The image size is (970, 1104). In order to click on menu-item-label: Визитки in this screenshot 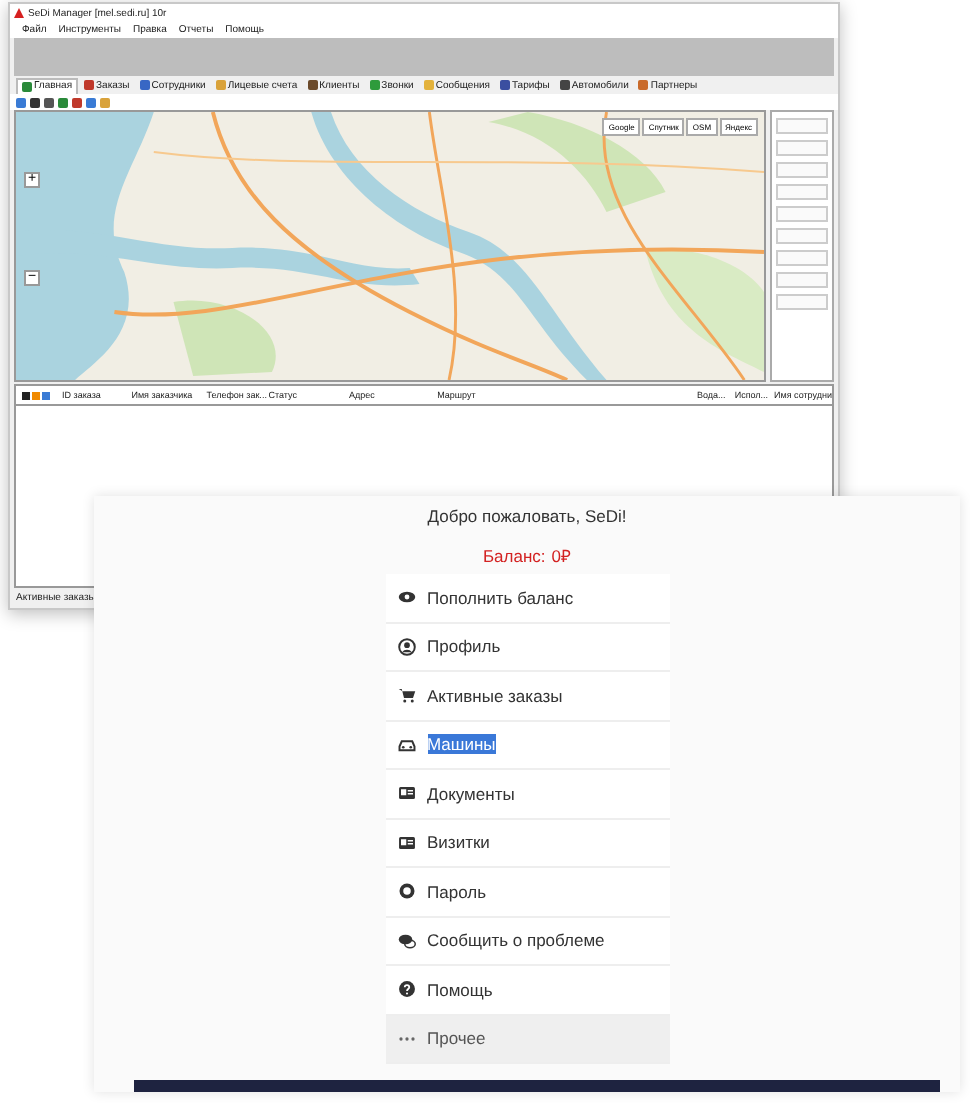, I will do `click(458, 842)`.